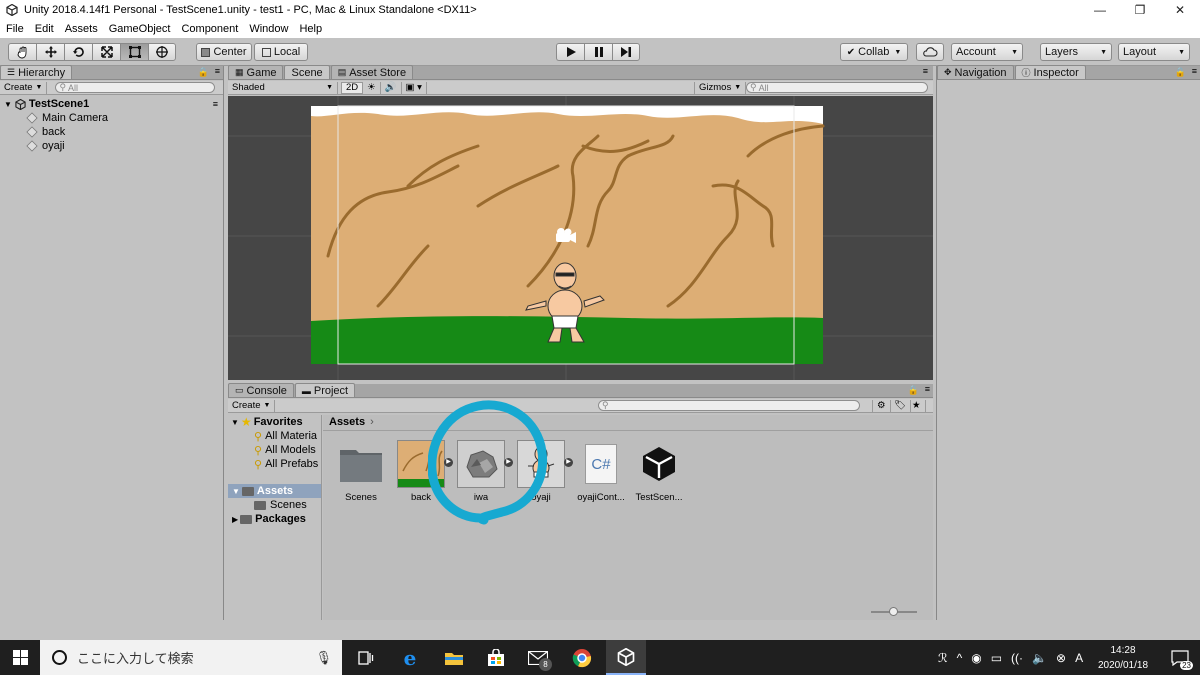  I want to click on tab-inspector: ⓘ Inspector, so click(1050, 72).